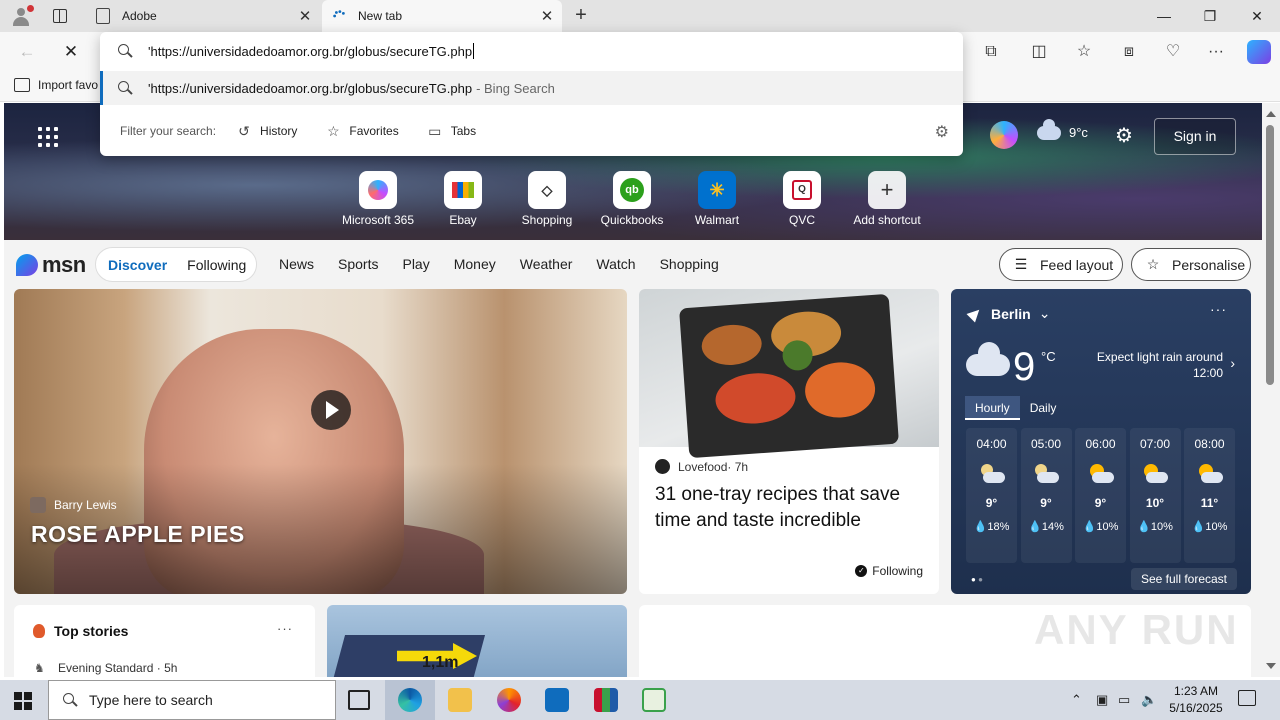 The height and width of the screenshot is (720, 1280). I want to click on solar-article-card: 1,1m, so click(477, 641).